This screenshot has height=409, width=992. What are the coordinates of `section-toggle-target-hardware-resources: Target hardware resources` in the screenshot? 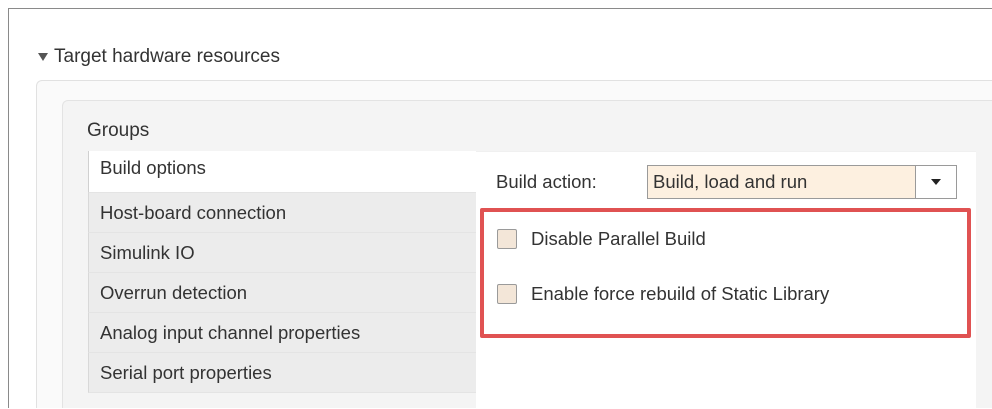 It's located at (159, 57).